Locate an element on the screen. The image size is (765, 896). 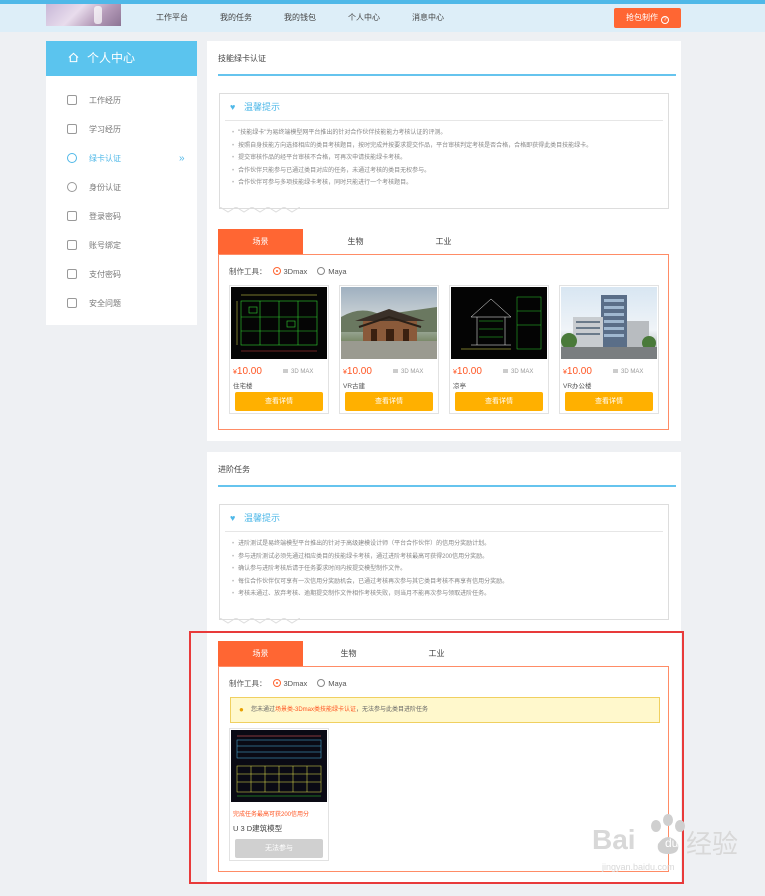
lock-icon is located at coordinates (72, 216).